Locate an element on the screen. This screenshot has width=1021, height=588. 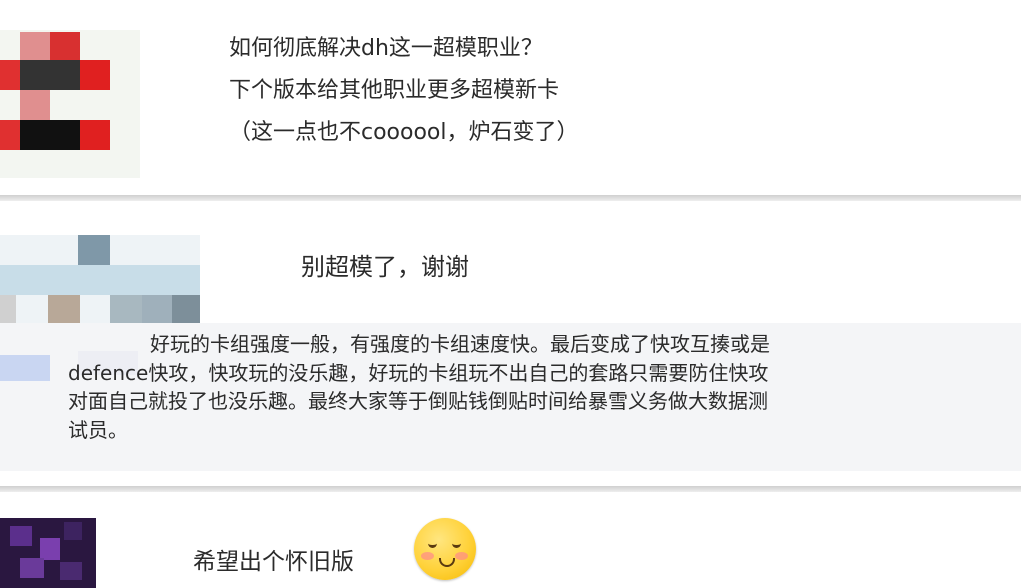
comment-text-line: 希望出个怀旧版 is located at coordinates (273, 562).